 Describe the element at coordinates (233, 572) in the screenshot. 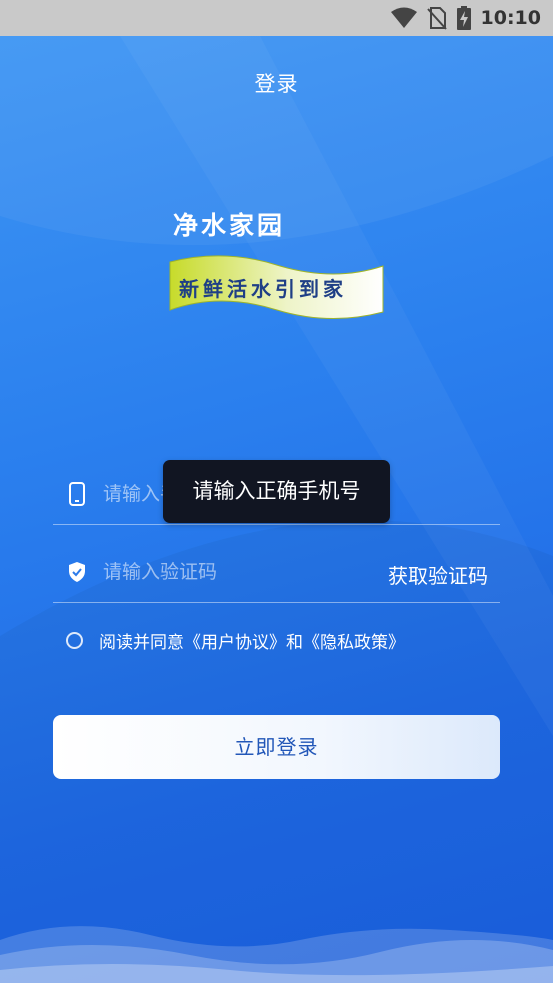

I see `code-input` at that location.